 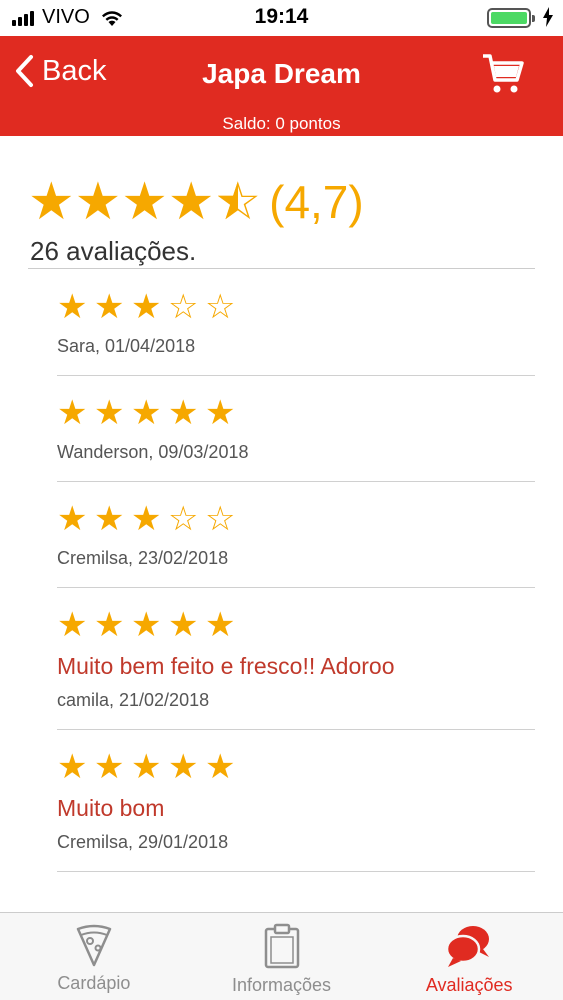 I want to click on rating-summary: ★★★★☆★(4,7), so click(x=196, y=202).